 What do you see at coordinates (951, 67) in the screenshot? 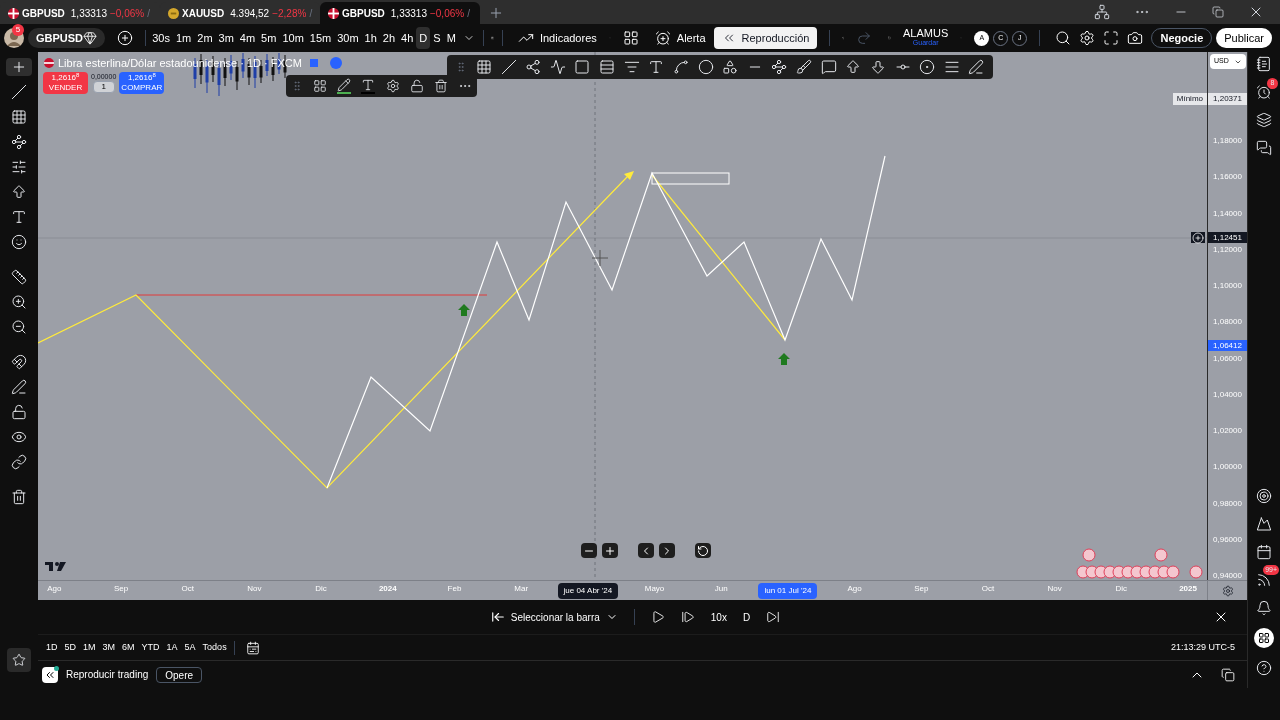
I see `lines-icon` at bounding box center [951, 67].